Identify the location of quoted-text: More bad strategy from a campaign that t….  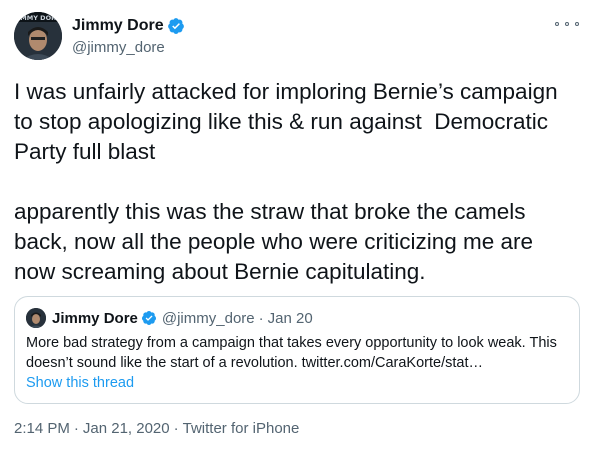
(291, 353).